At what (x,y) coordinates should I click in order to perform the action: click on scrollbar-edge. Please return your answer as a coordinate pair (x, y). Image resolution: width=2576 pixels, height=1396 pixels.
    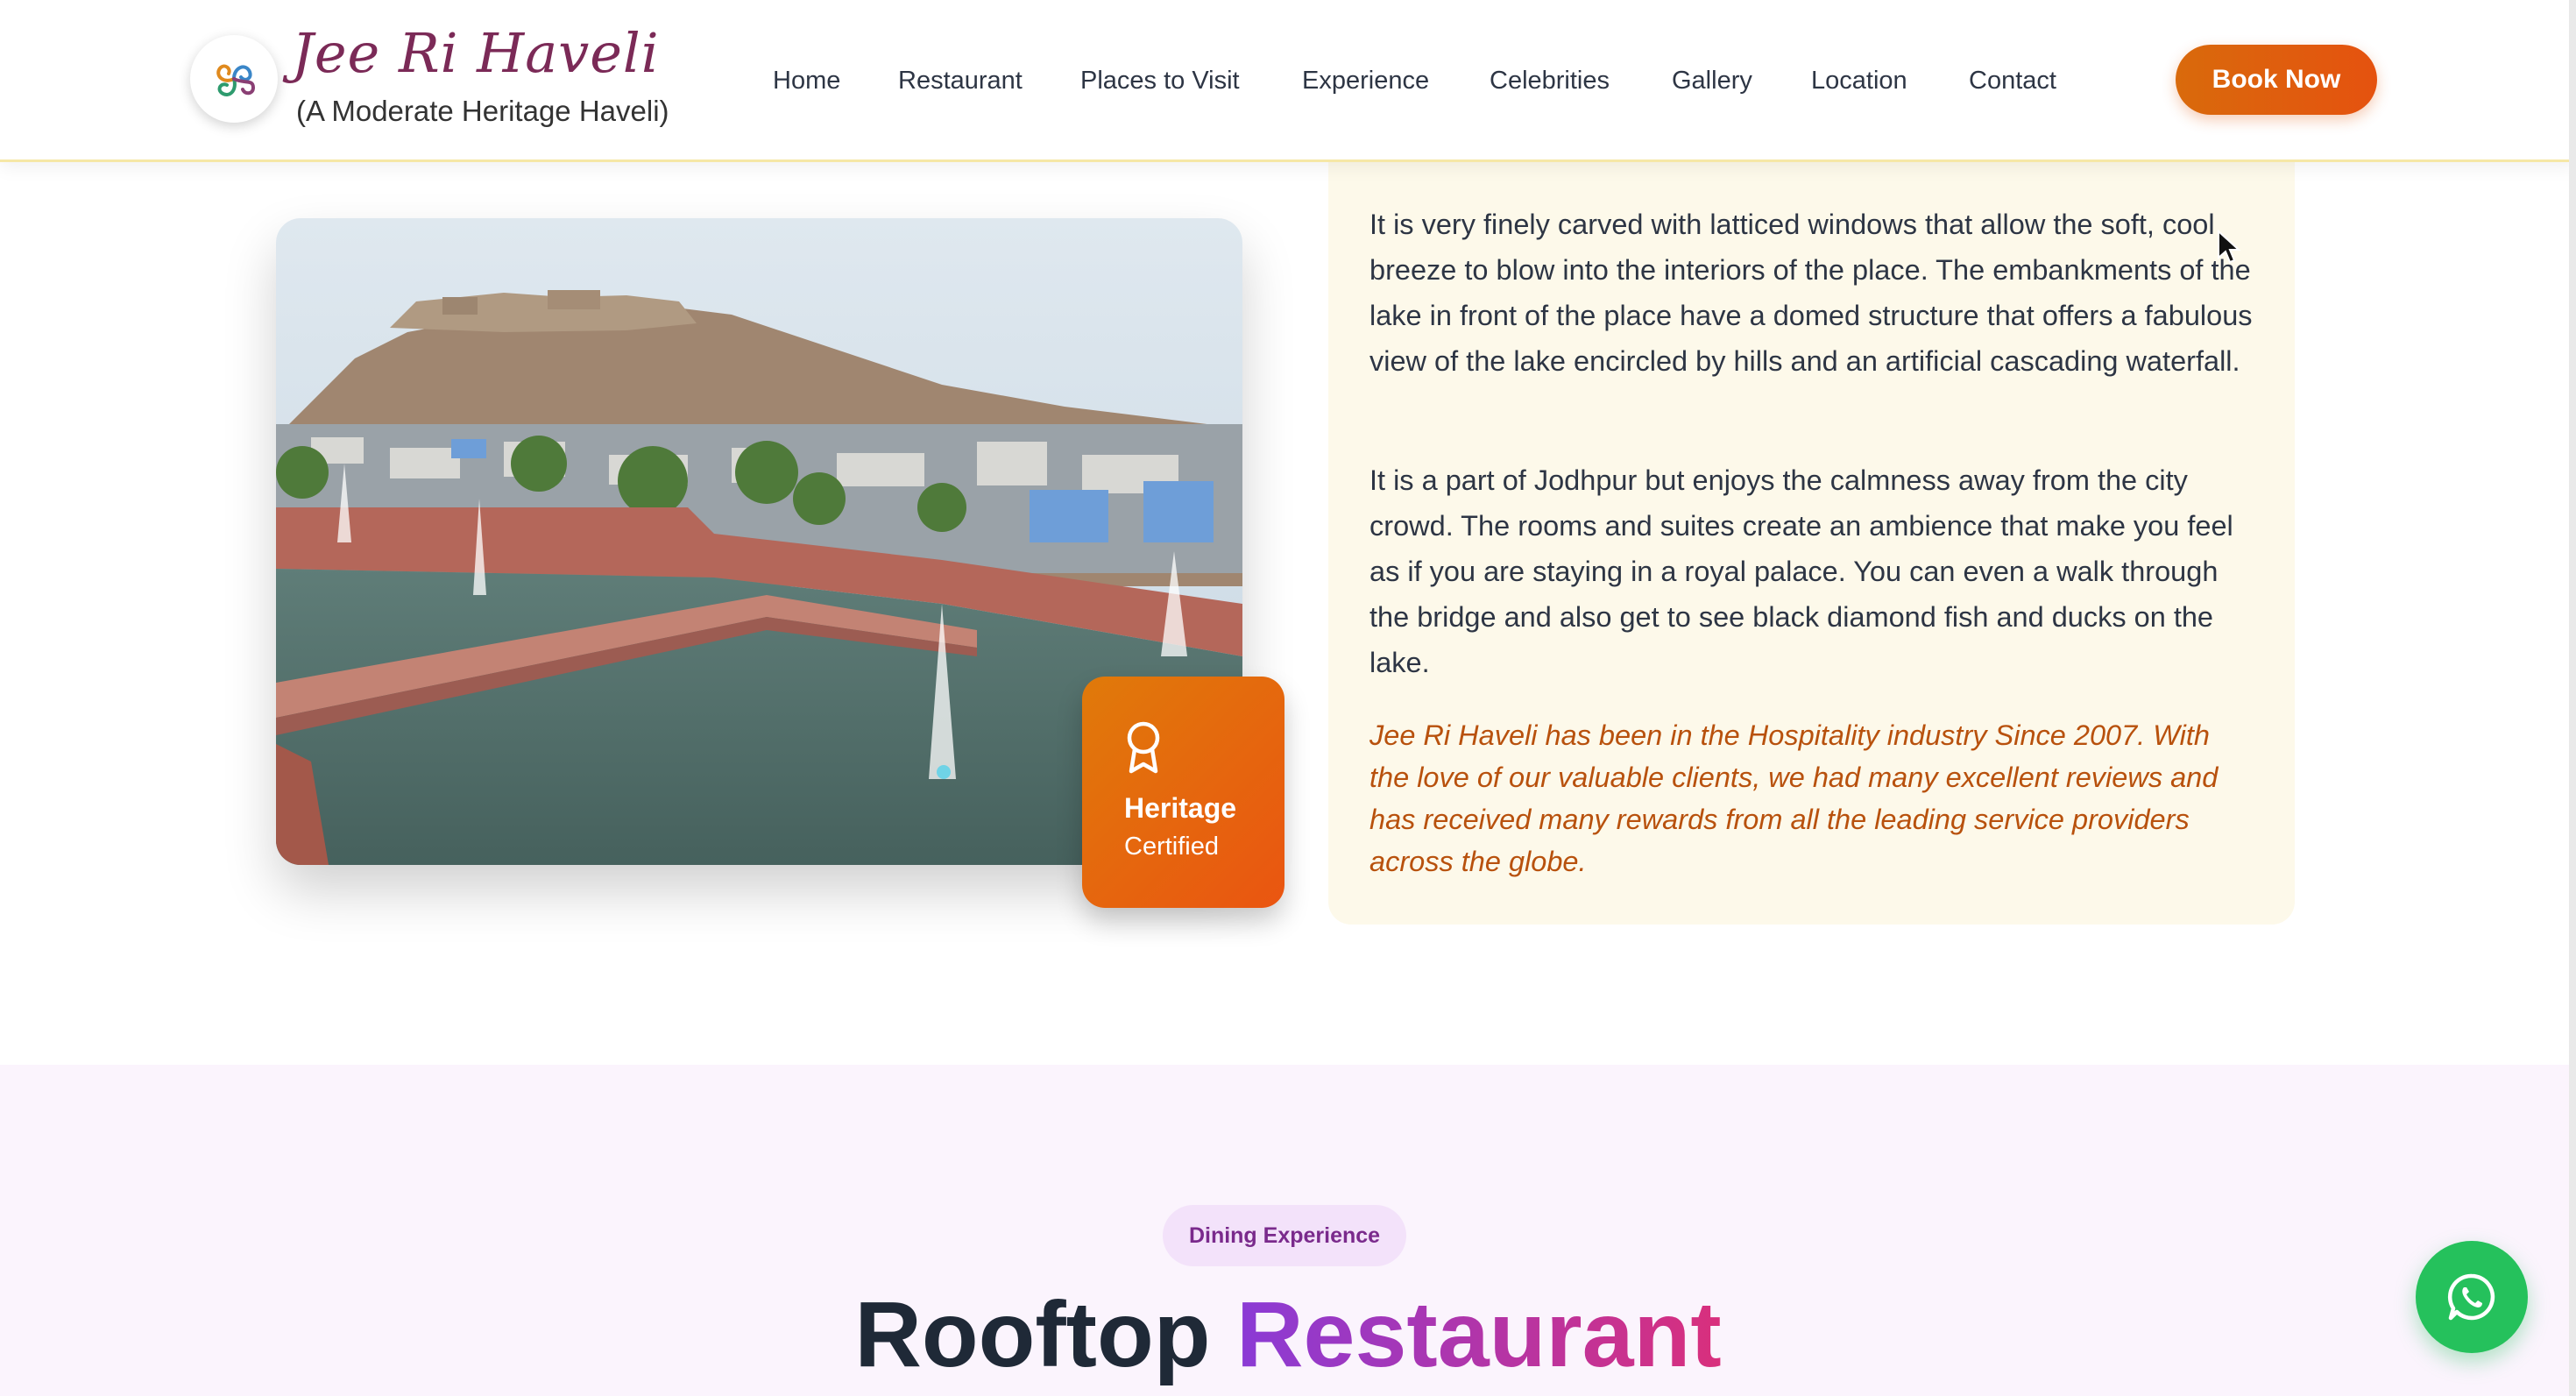
    Looking at the image, I should click on (2572, 698).